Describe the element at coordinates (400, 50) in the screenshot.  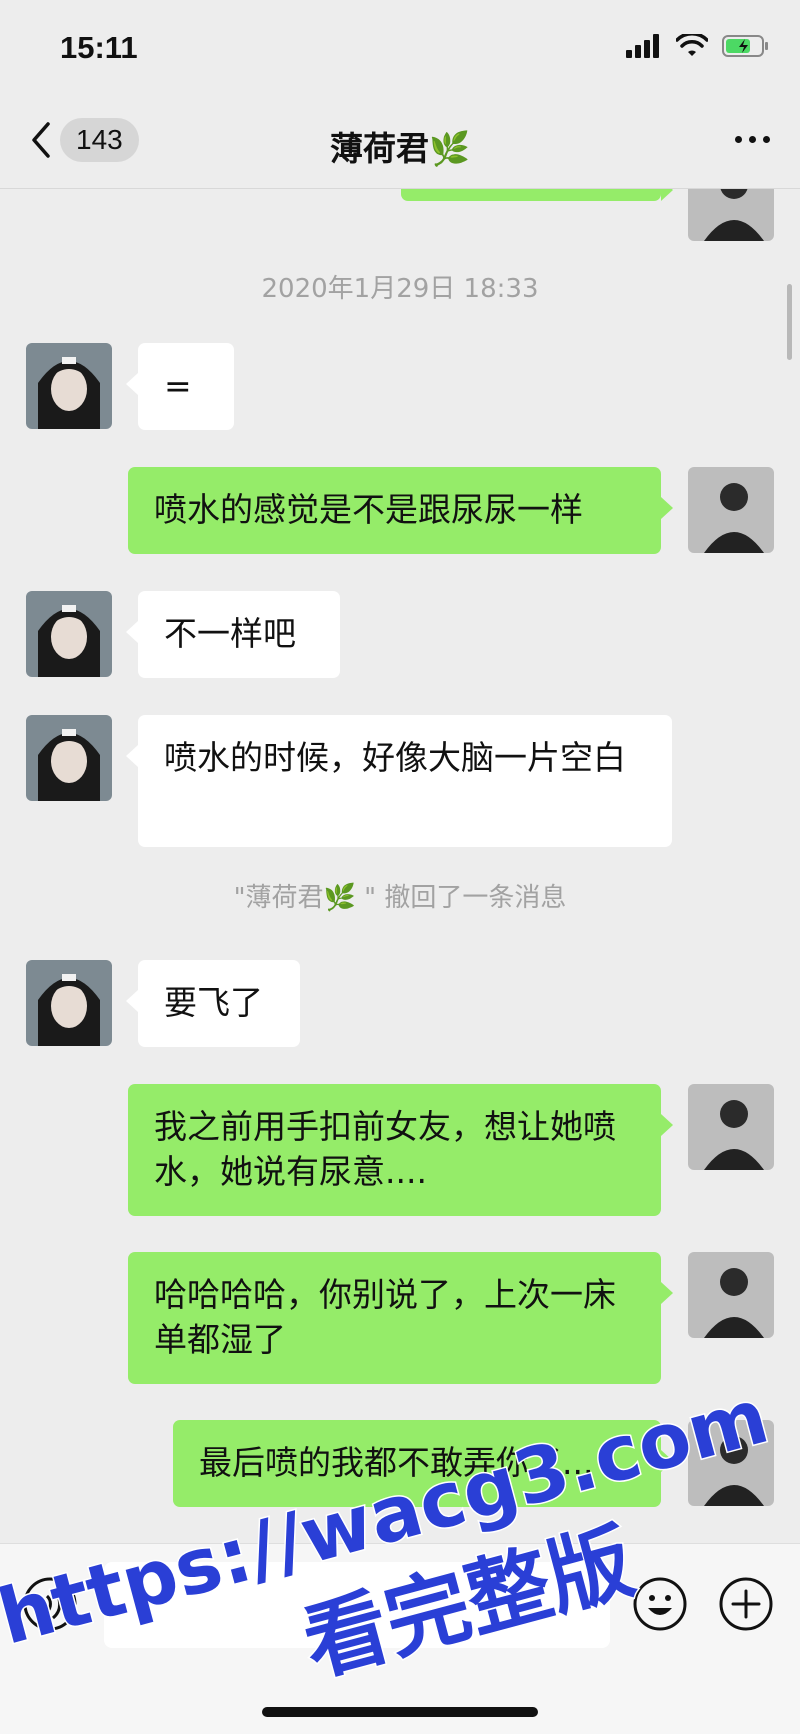
I see `status-bar: 15:11` at that location.